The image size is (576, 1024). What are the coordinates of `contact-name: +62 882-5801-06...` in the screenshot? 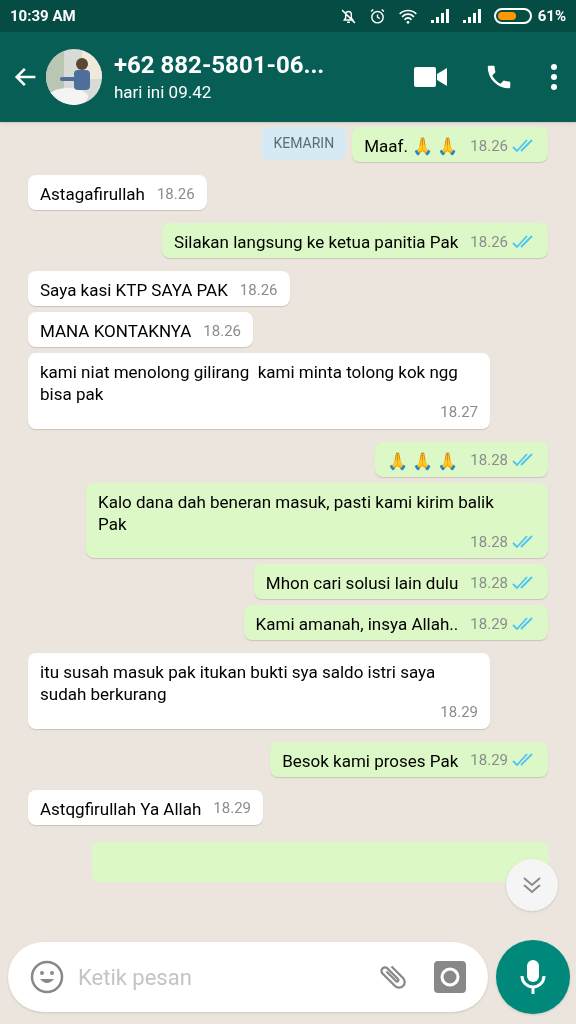 It's located at (219, 65).